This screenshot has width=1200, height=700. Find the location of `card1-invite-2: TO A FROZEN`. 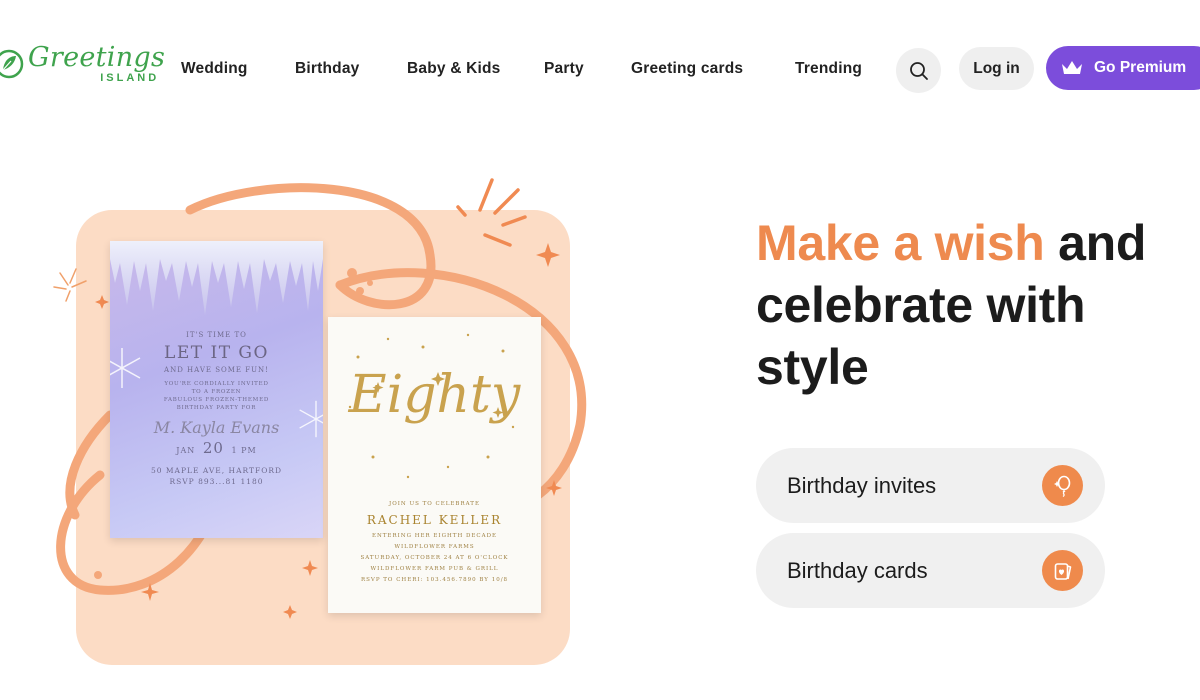

card1-invite-2: TO A FROZEN is located at coordinates (216, 392).